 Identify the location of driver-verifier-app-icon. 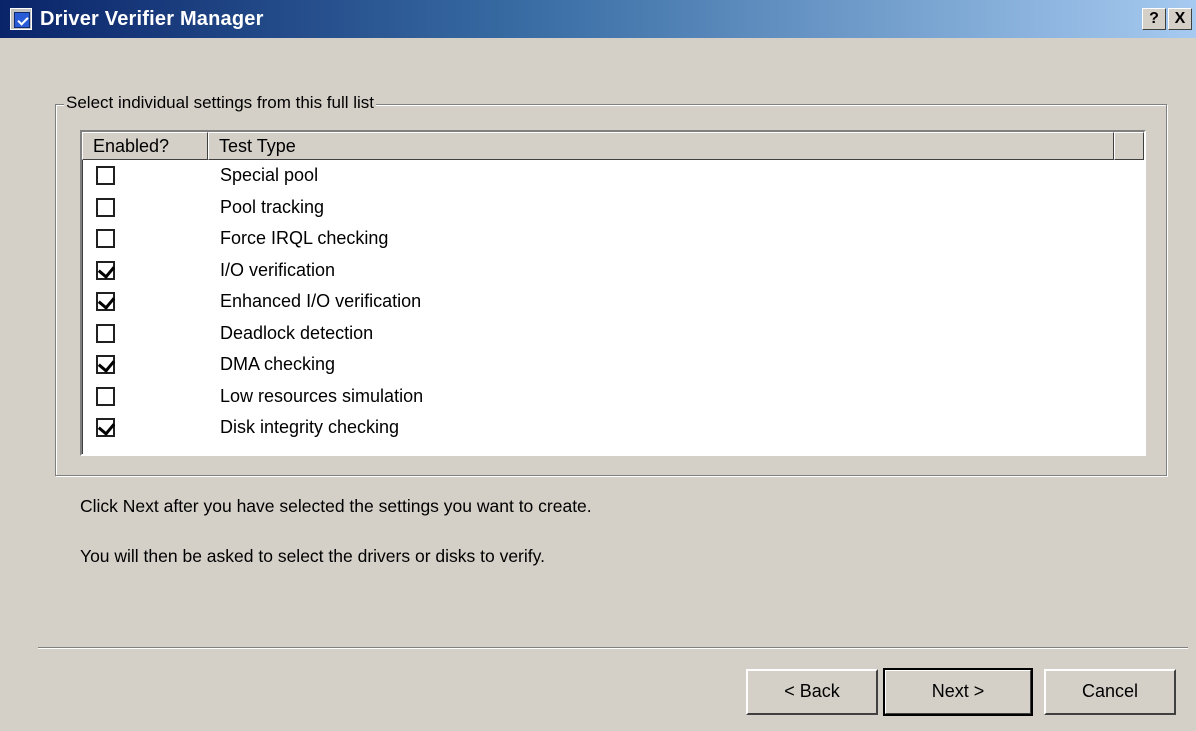
(21, 19).